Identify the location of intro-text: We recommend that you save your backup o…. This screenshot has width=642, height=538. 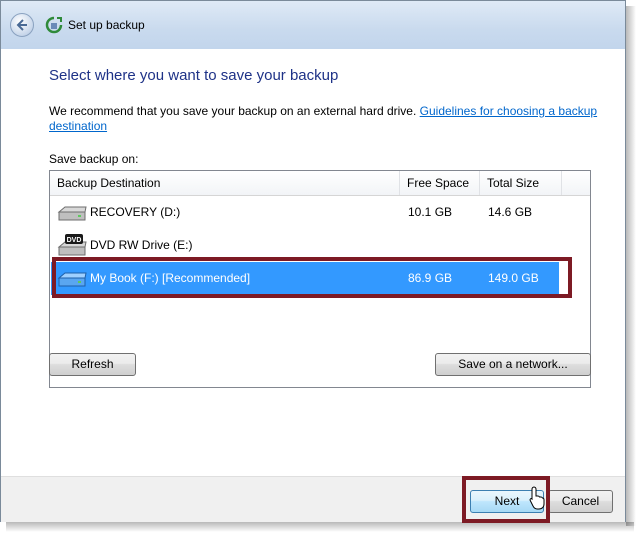
(234, 111).